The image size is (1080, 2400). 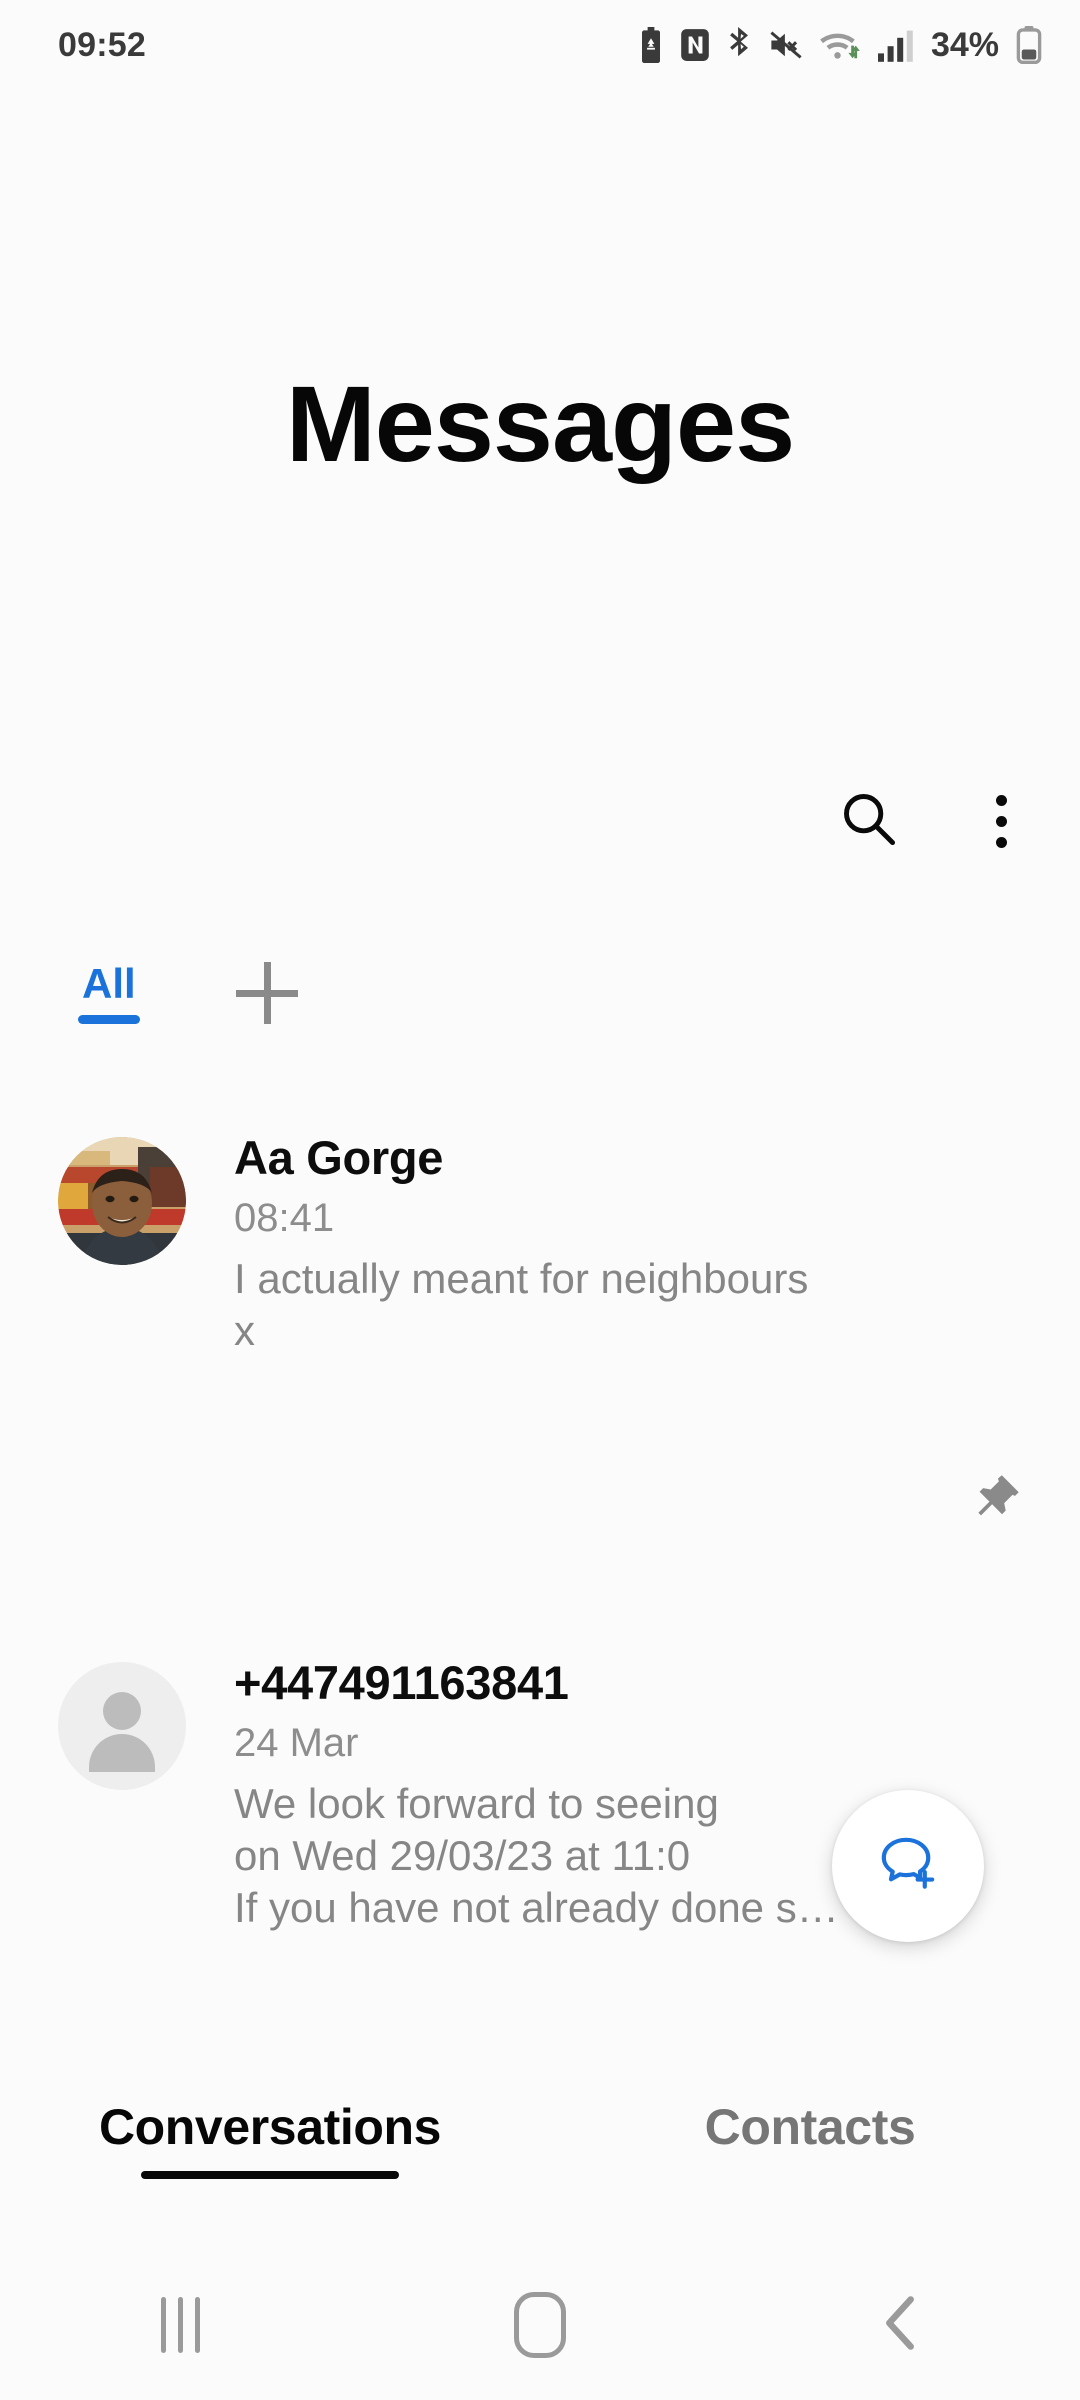 I want to click on search-button, so click(x=869, y=821).